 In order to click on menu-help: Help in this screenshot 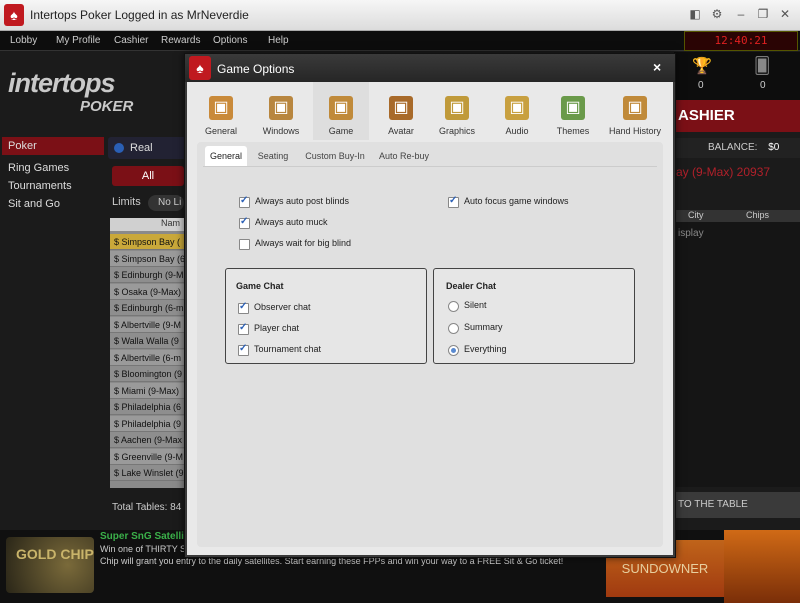, I will do `click(278, 40)`.